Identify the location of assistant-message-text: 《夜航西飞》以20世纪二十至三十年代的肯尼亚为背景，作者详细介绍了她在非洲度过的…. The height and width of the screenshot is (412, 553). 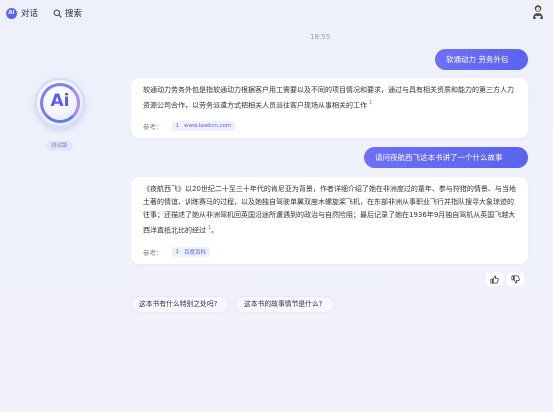
(330, 210).